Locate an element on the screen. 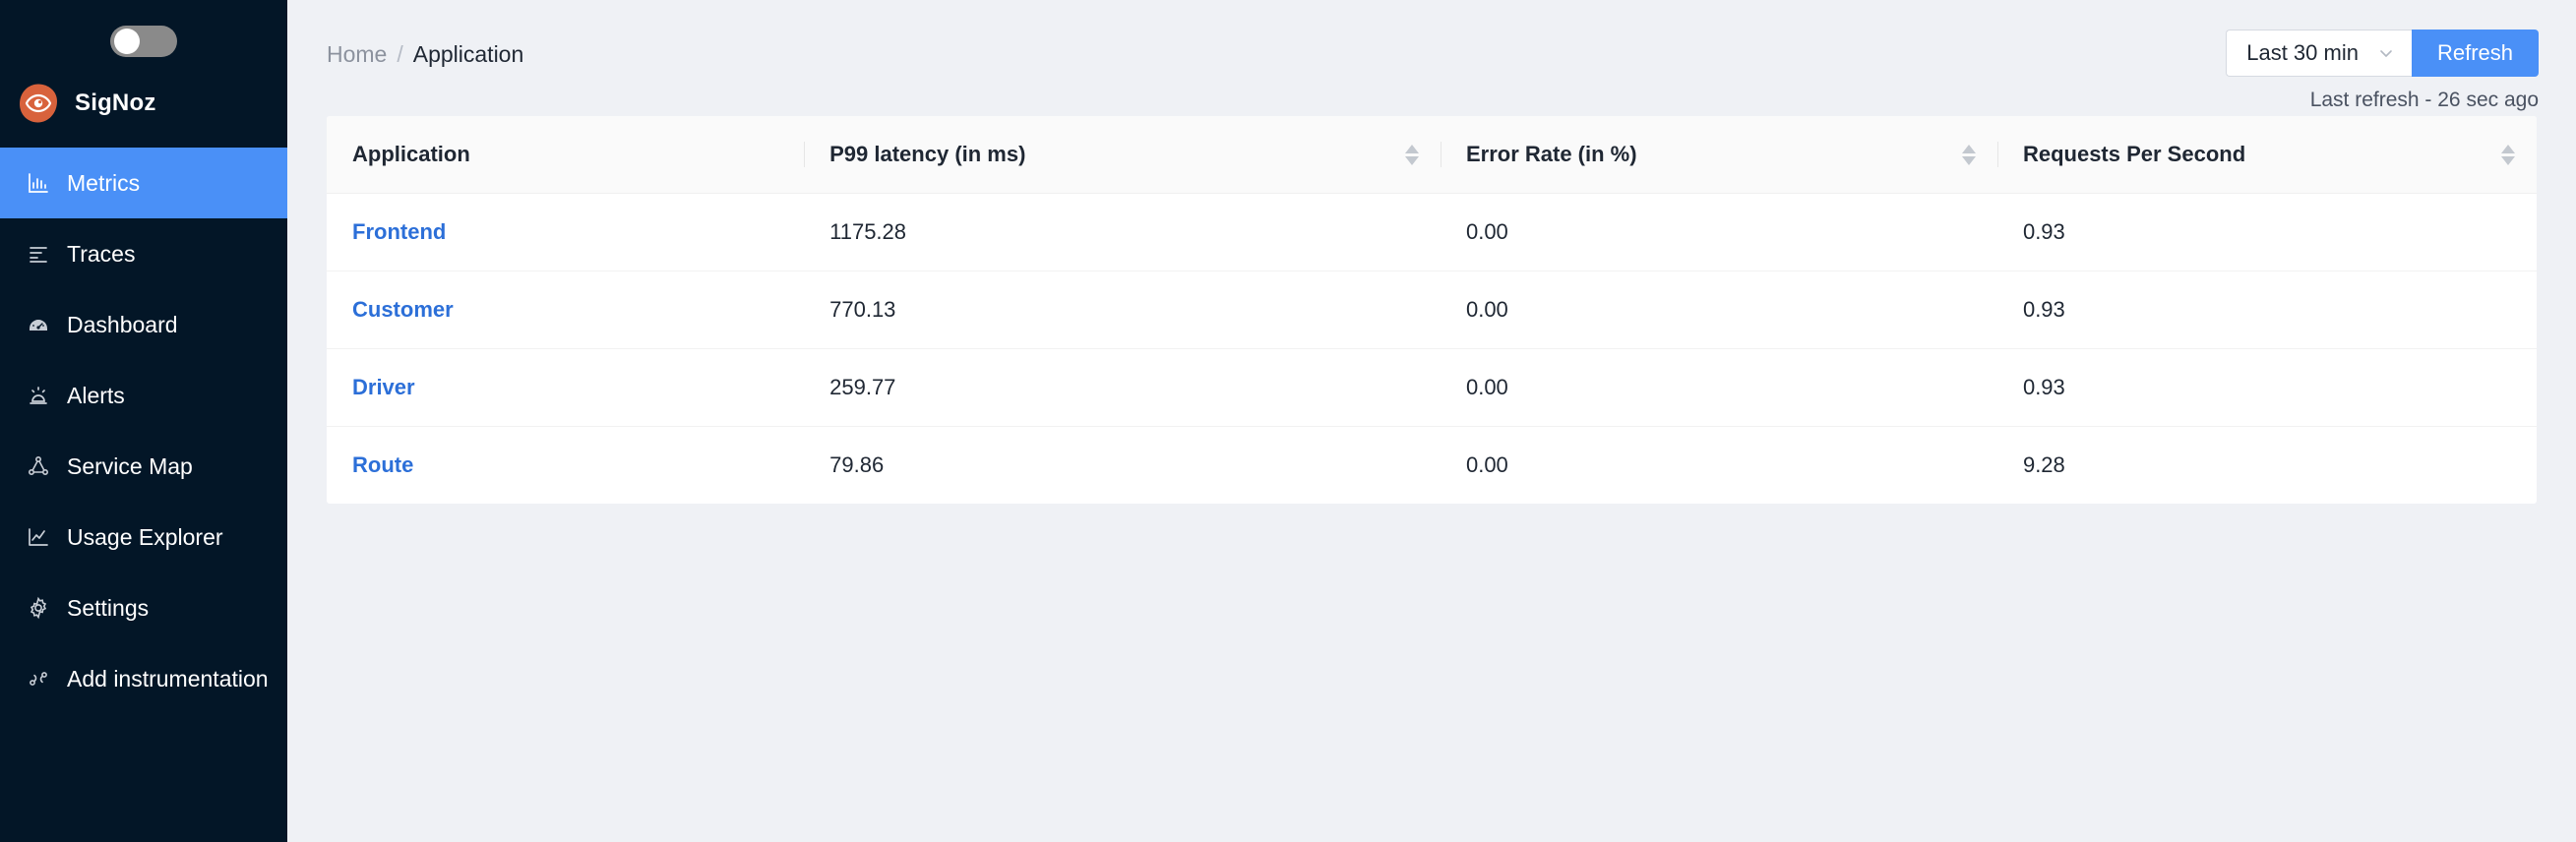 Image resolution: width=2576 pixels, height=842 pixels. sidebar-item-label: Metrics is located at coordinates (104, 183).